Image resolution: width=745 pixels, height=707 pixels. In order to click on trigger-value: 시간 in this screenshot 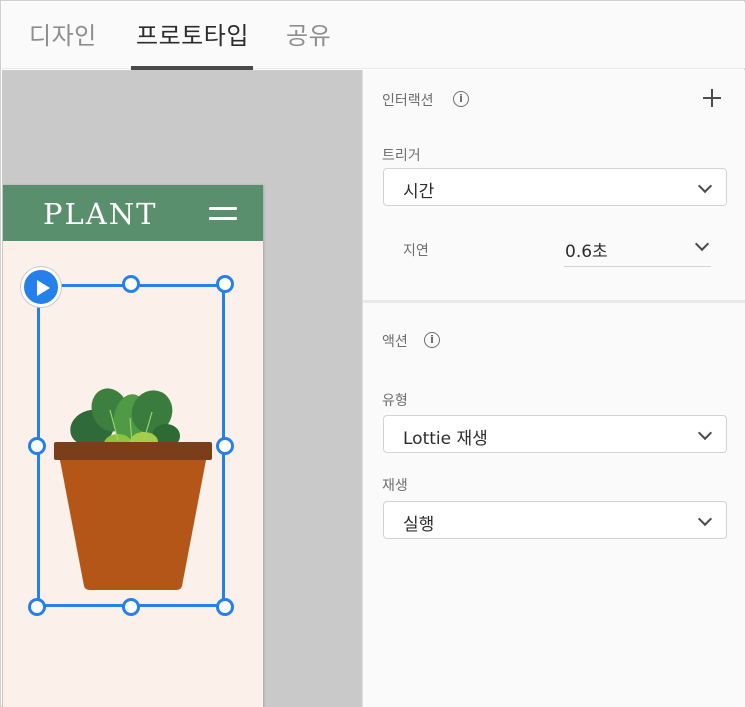, I will do `click(419, 192)`.